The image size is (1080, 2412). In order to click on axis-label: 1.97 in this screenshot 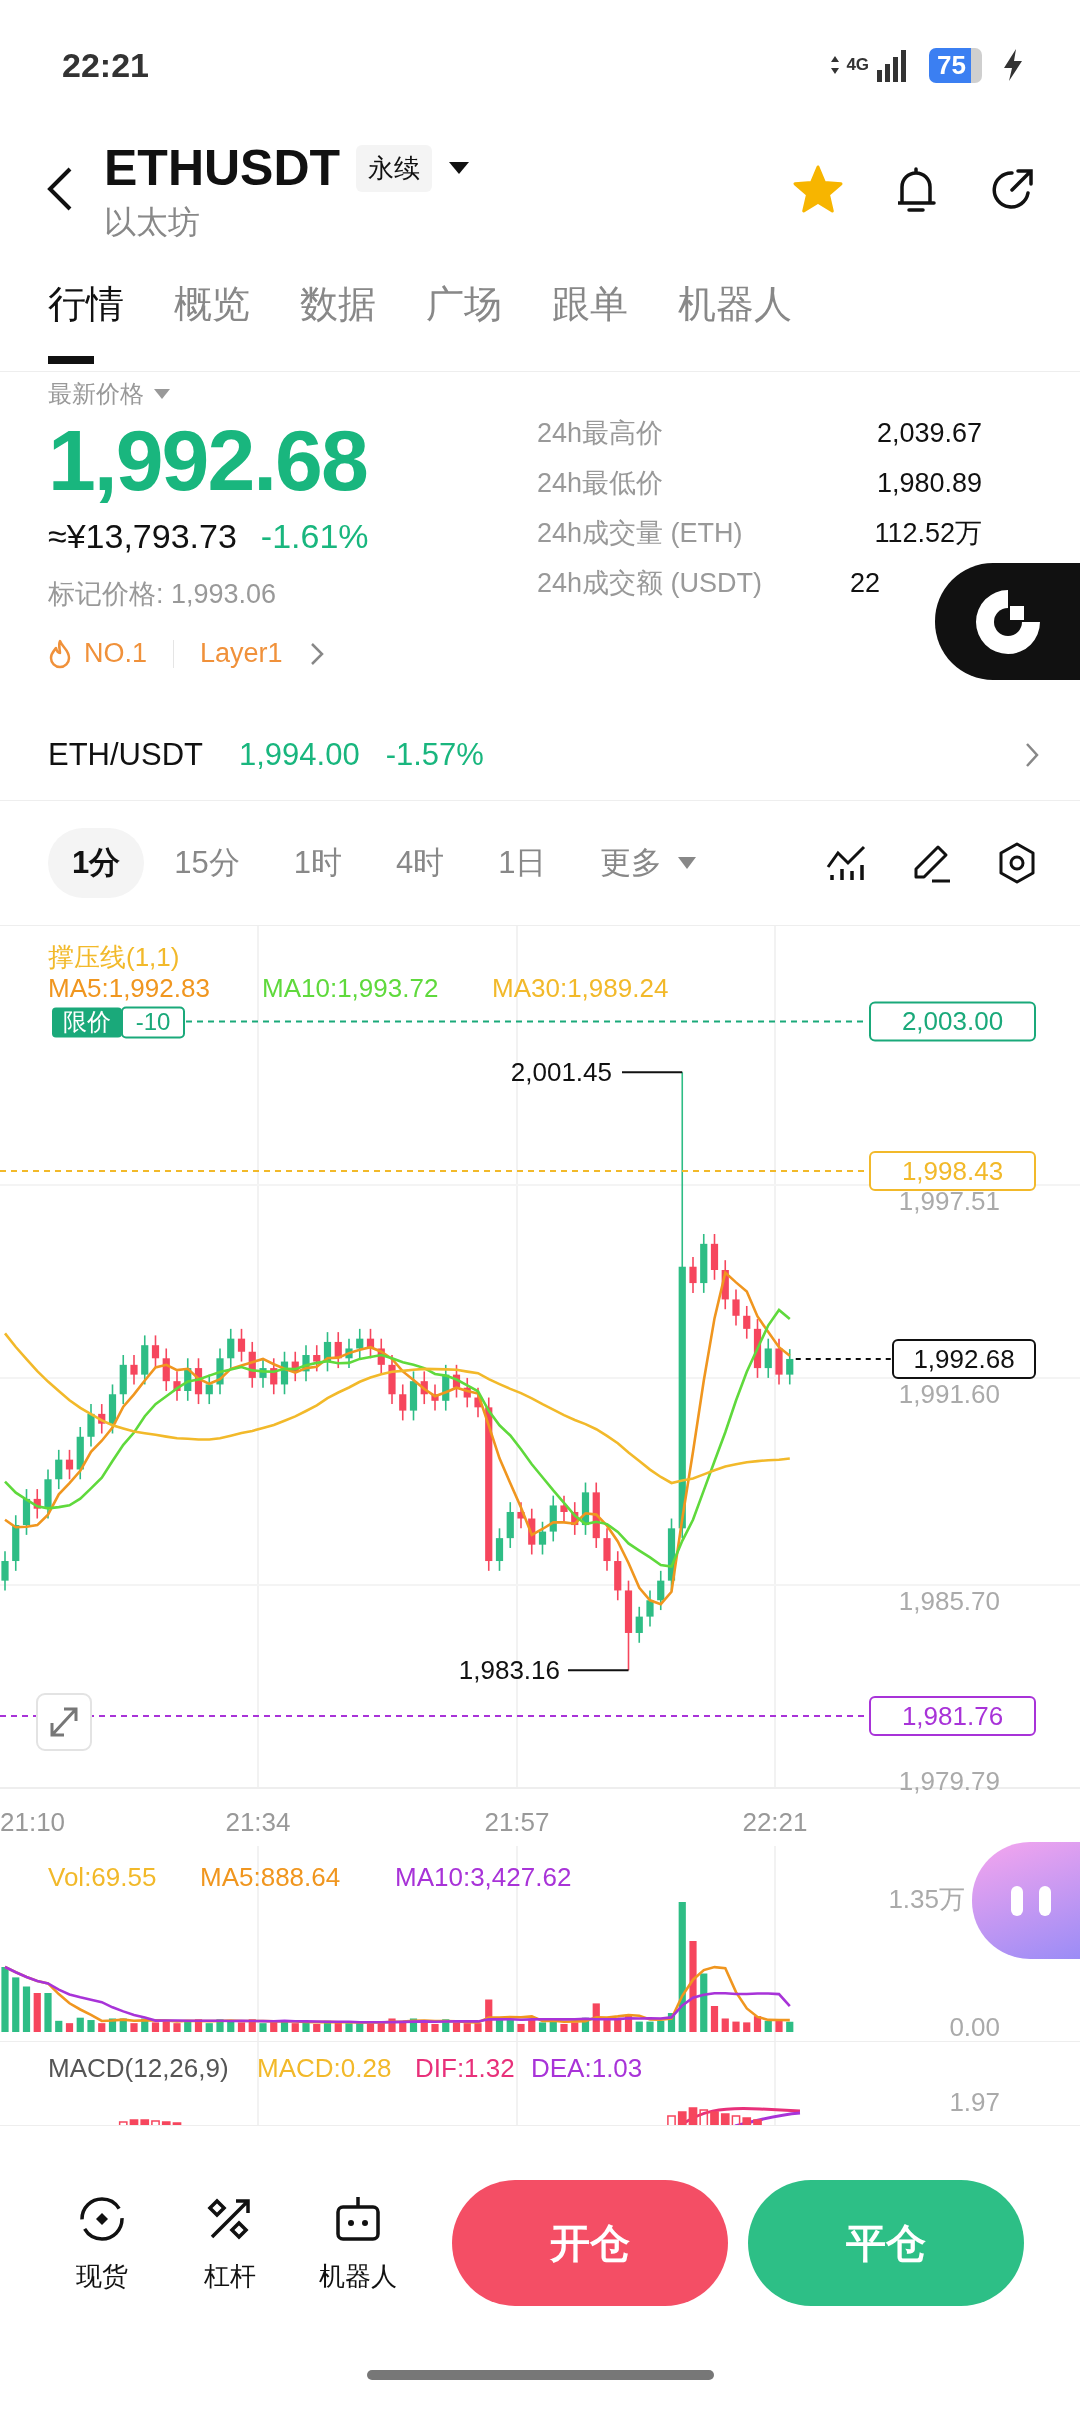, I will do `click(974, 2102)`.